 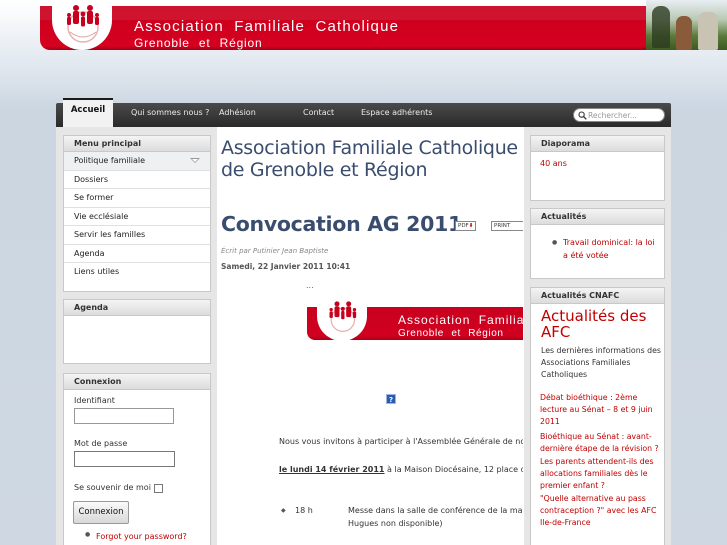 What do you see at coordinates (137, 331) in the screenshot?
I see `agenda-module: Agenda` at bounding box center [137, 331].